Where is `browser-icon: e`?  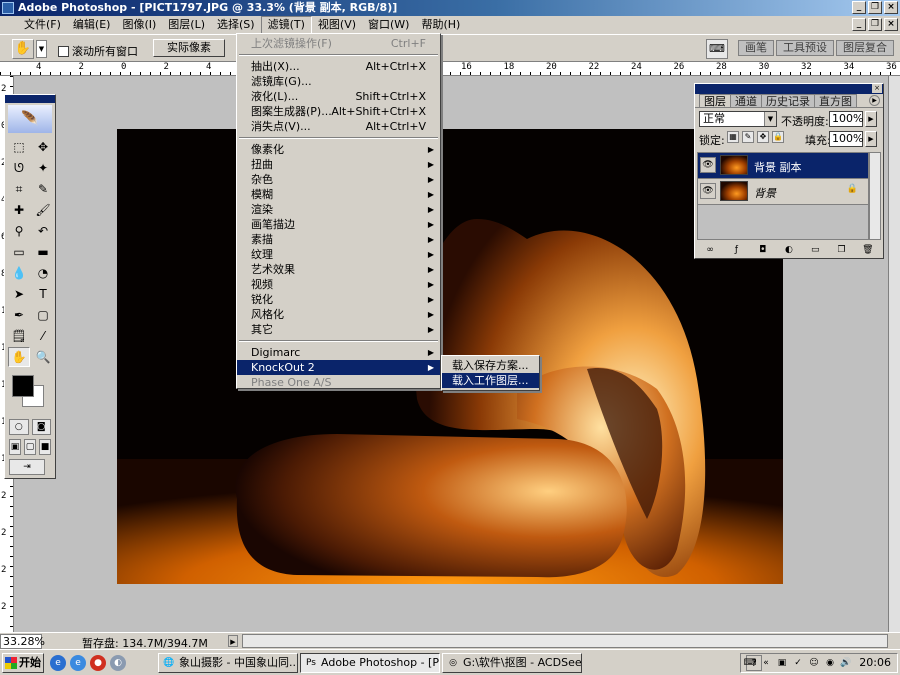
browser-icon: e is located at coordinates (58, 663).